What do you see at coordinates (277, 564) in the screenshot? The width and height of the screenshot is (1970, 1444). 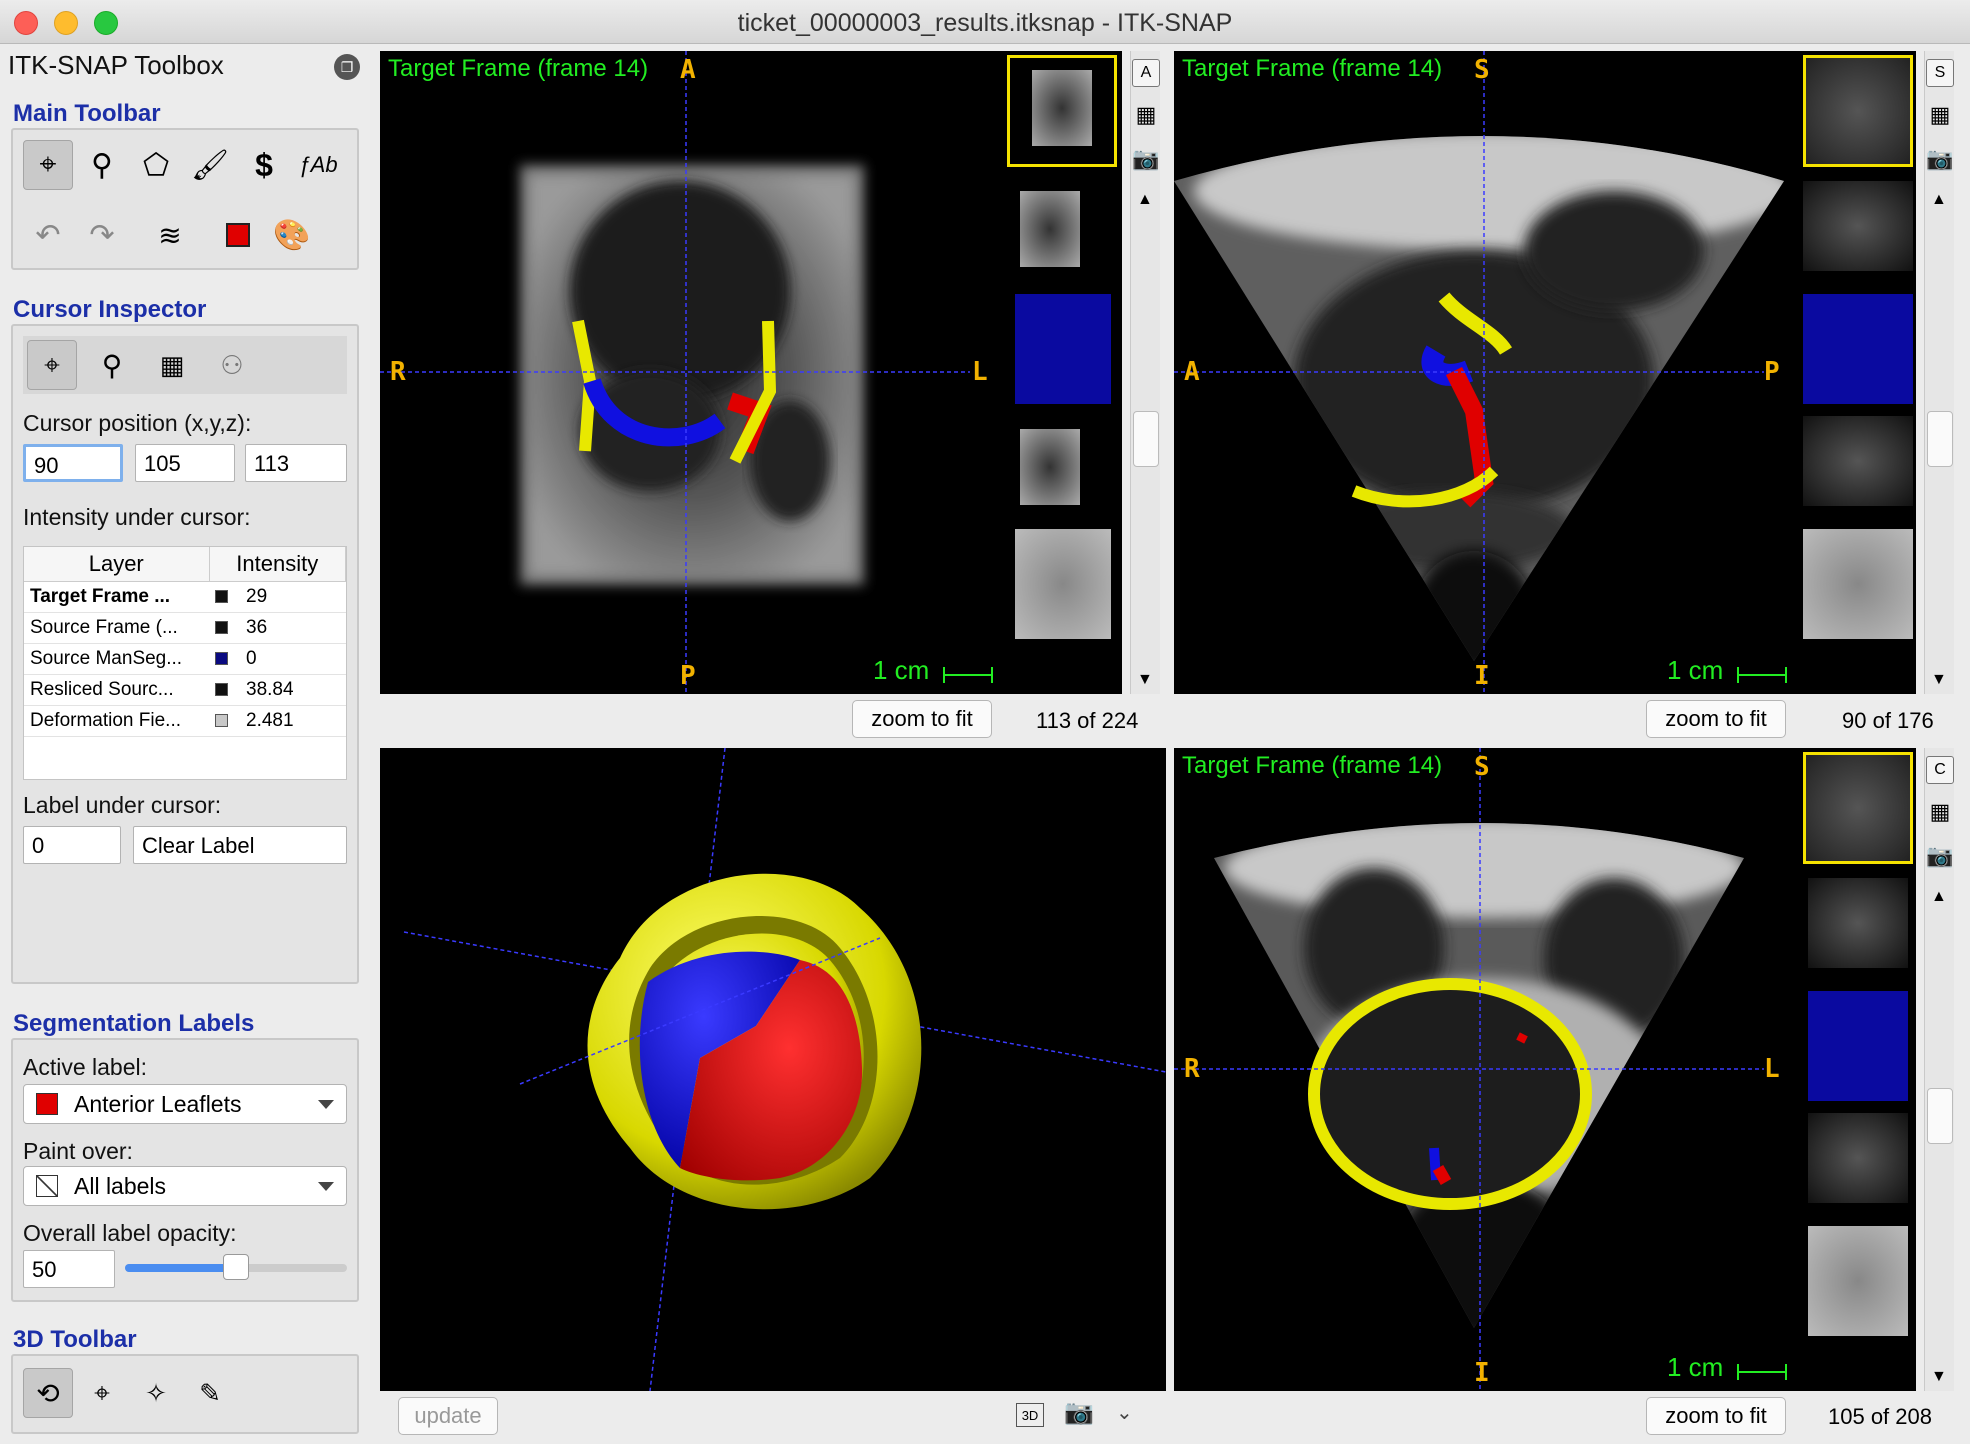 I see `intensity-column-header: Intensity` at bounding box center [277, 564].